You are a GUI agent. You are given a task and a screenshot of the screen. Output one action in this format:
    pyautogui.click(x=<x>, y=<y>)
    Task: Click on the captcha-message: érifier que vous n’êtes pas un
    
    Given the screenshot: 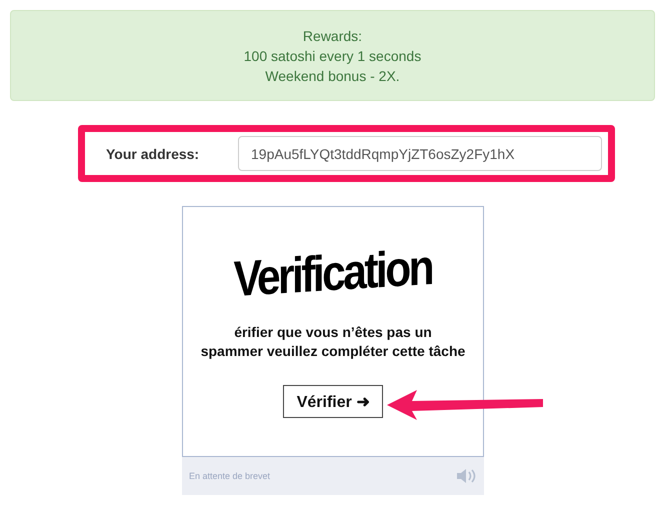 What is the action you would take?
    pyautogui.click(x=333, y=332)
    